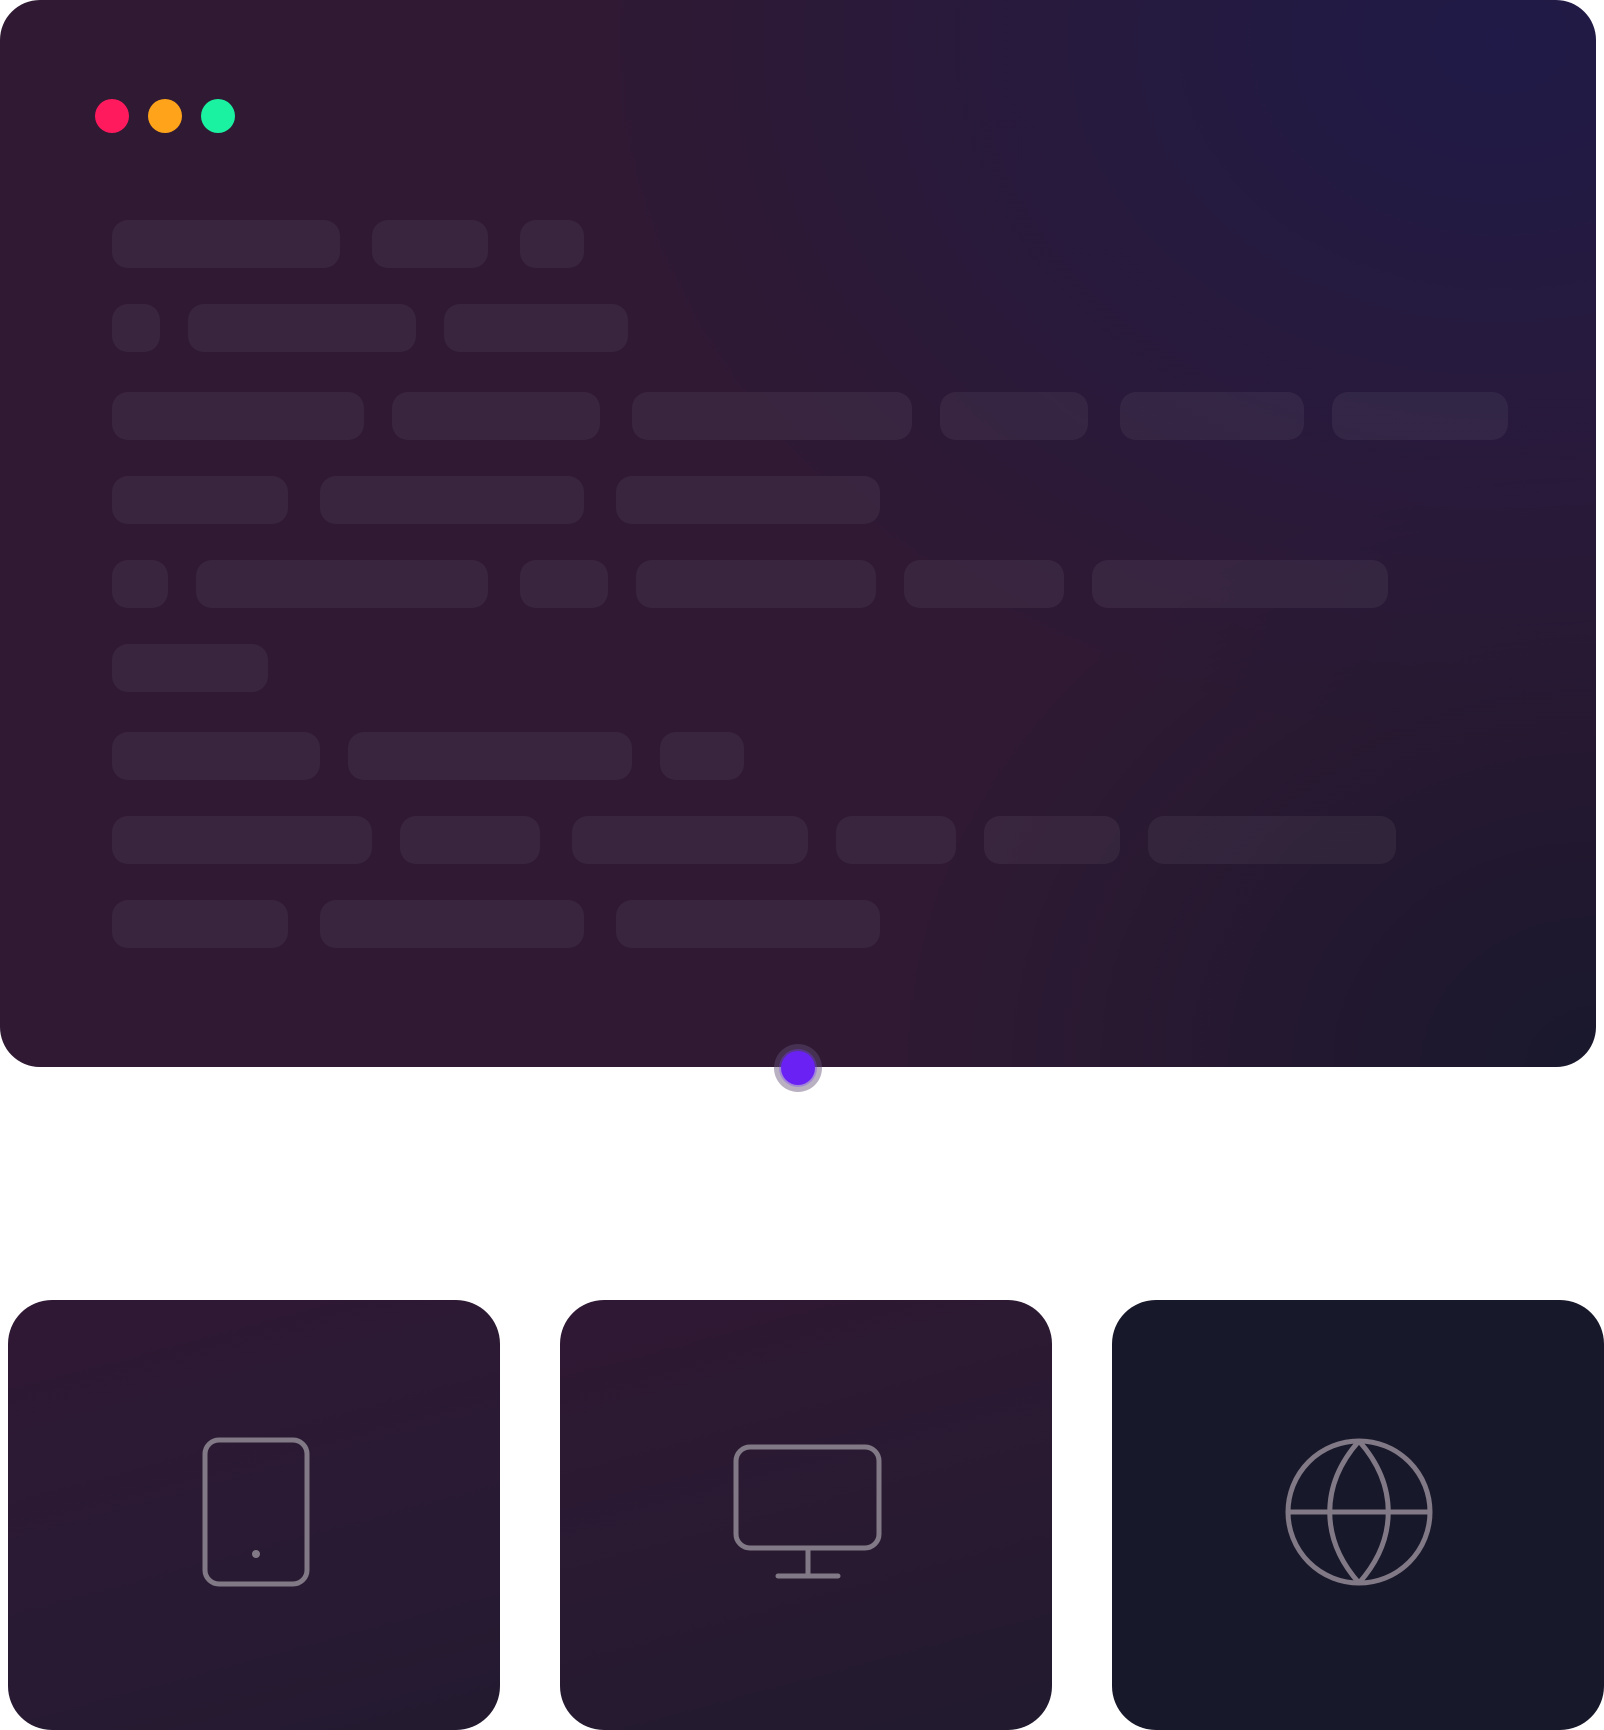 Image resolution: width=1604 pixels, height=1730 pixels. Describe the element at coordinates (807, 1511) in the screenshot. I see `desktop-monitor-icon` at that location.